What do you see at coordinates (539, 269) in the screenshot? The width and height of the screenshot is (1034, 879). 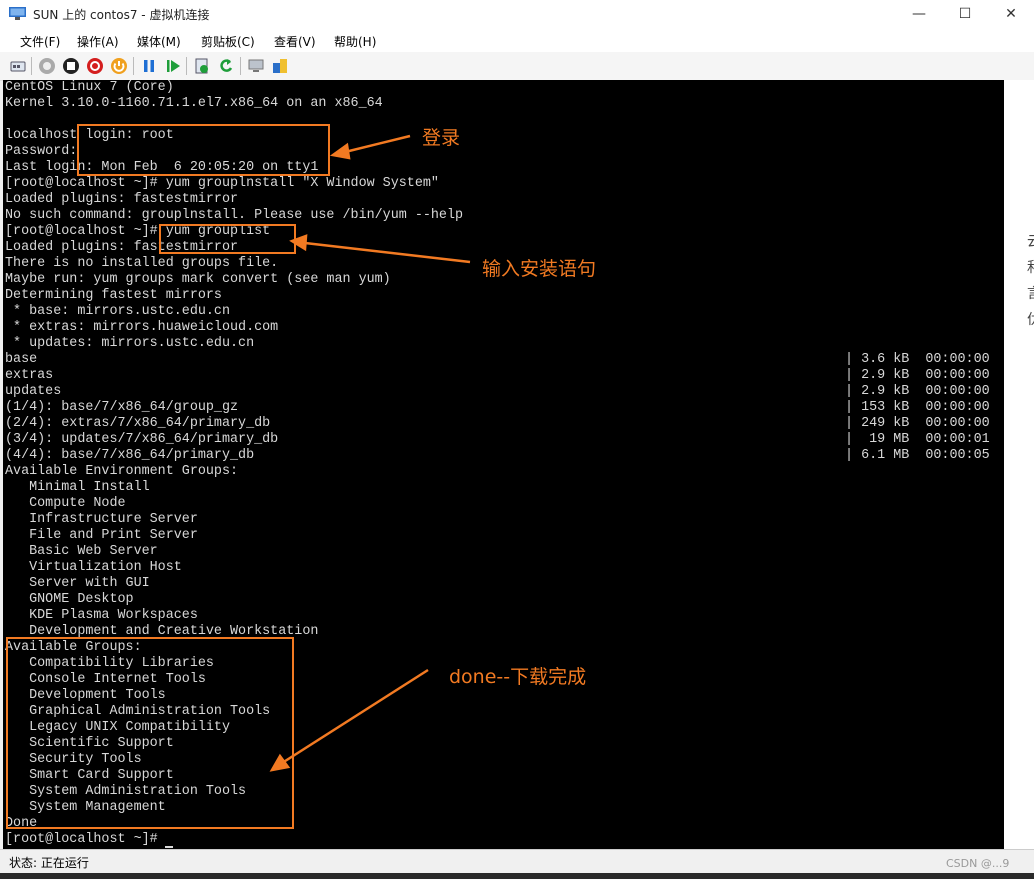 I see `annotation-install: 输入安装语句` at bounding box center [539, 269].